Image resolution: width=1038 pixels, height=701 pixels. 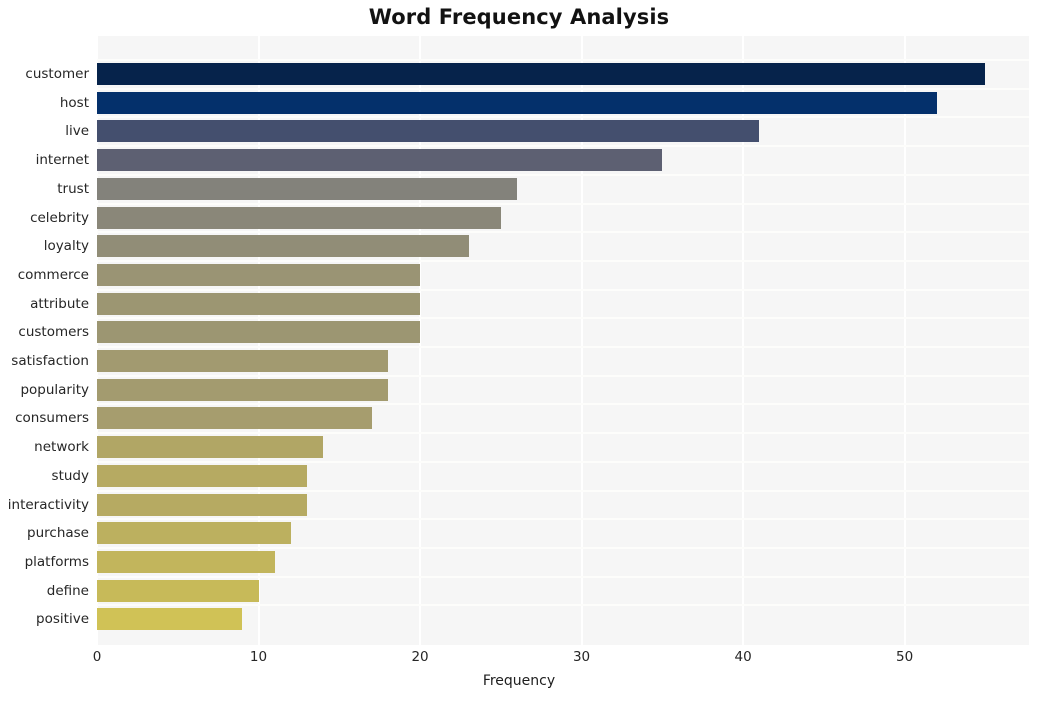 I want to click on gridline-vertical, so click(x=904, y=340).